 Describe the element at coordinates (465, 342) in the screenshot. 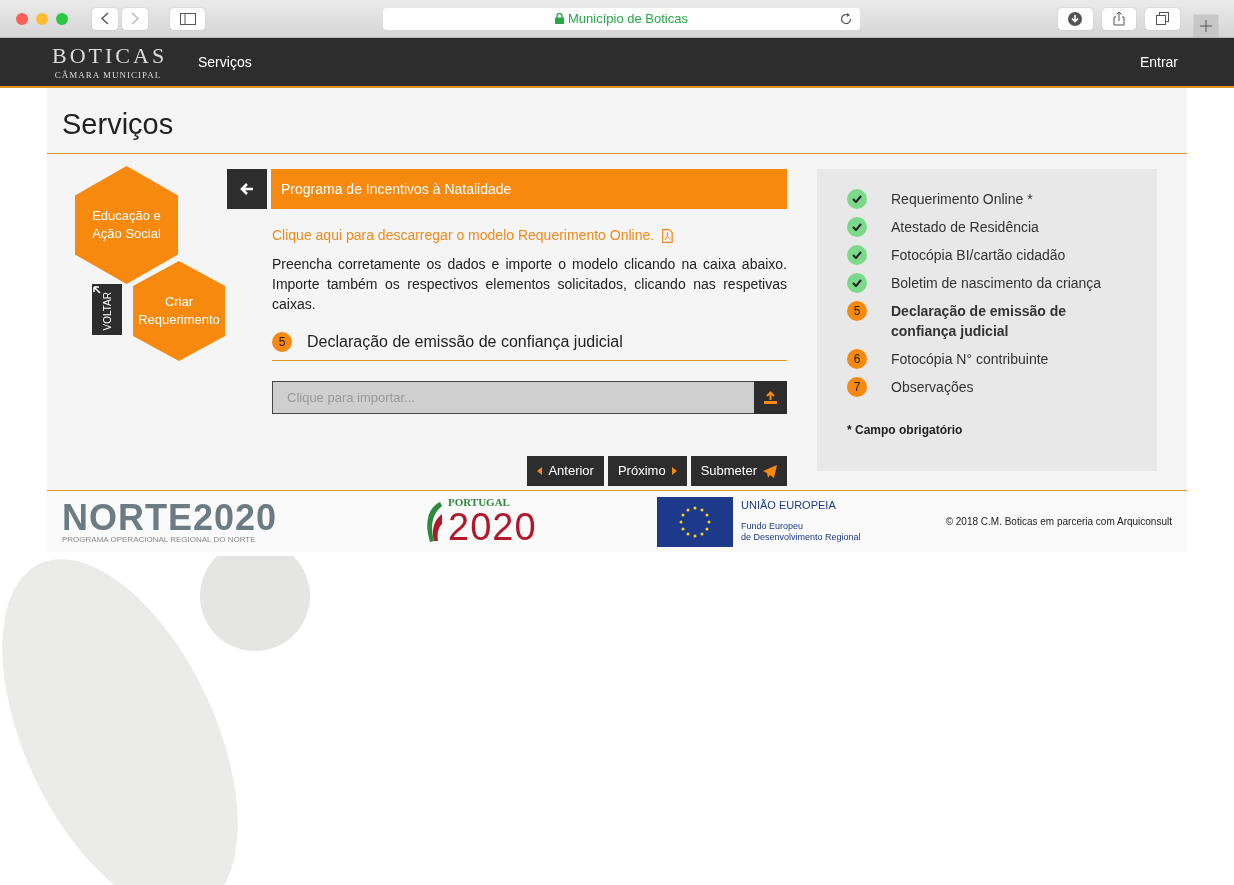

I see `step-title: Declaração de emissão de confiança judicial` at that location.